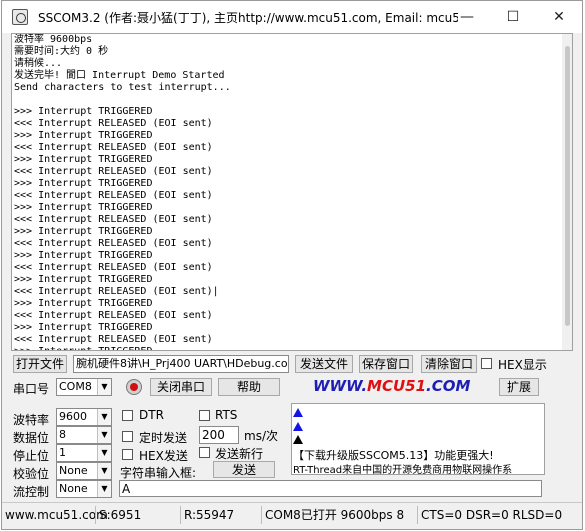  I want to click on timed-send-checkbox, so click(127, 436).